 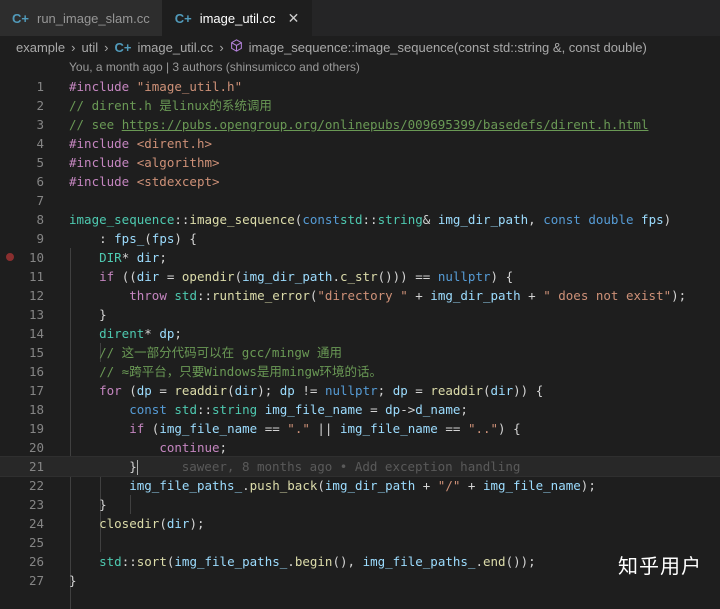 I want to click on code-line: 27}, so click(x=360, y=580).